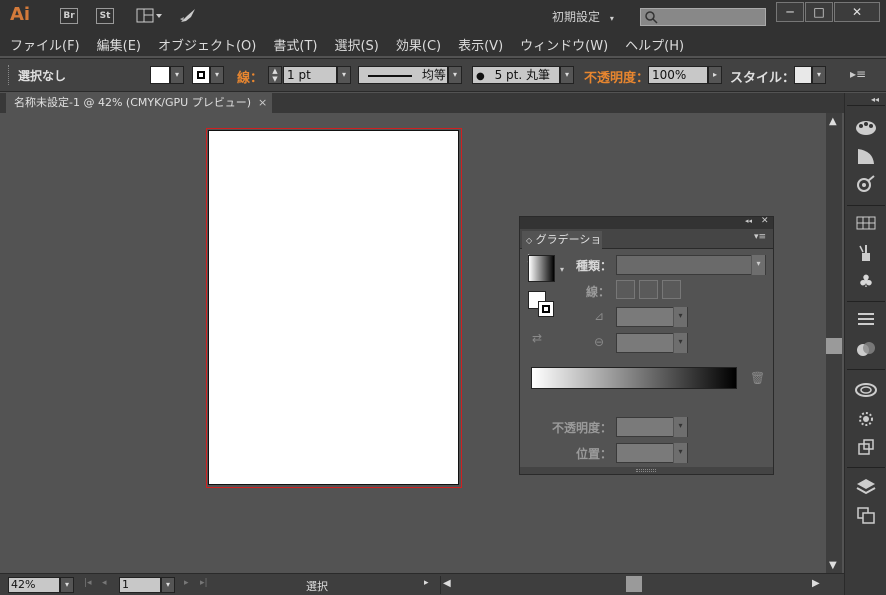 The height and width of the screenshot is (595, 886). Describe the element at coordinates (671, 289) in the screenshot. I see `stroke-across-button` at that location.